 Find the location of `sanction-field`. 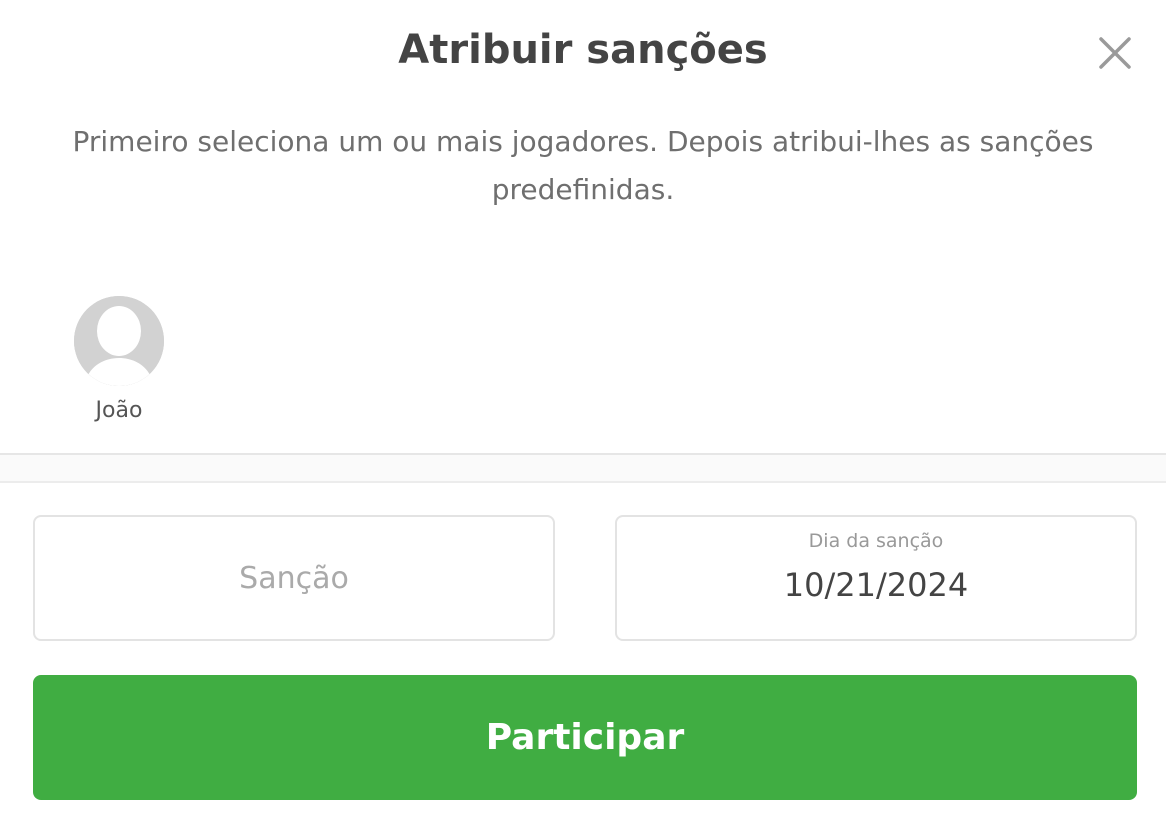

sanction-field is located at coordinates (294, 578).